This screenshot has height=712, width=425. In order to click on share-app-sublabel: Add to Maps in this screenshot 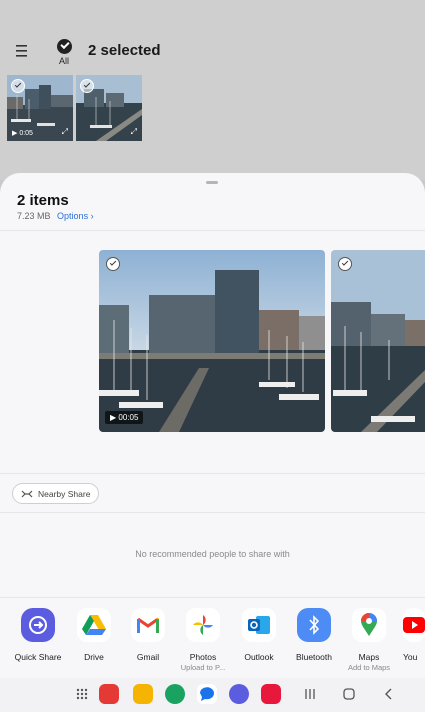, I will do `click(369, 667)`.